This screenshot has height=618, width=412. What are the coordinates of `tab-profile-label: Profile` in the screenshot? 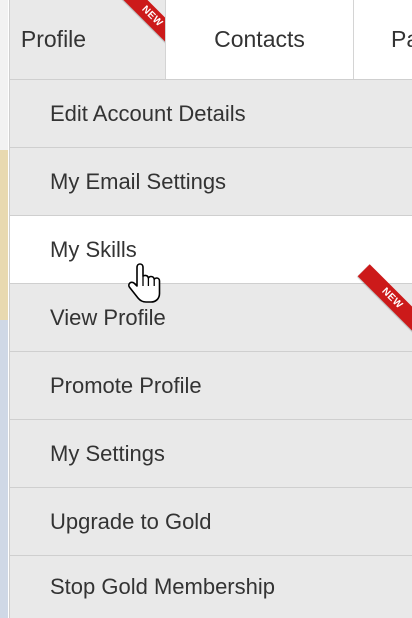 It's located at (53, 39).